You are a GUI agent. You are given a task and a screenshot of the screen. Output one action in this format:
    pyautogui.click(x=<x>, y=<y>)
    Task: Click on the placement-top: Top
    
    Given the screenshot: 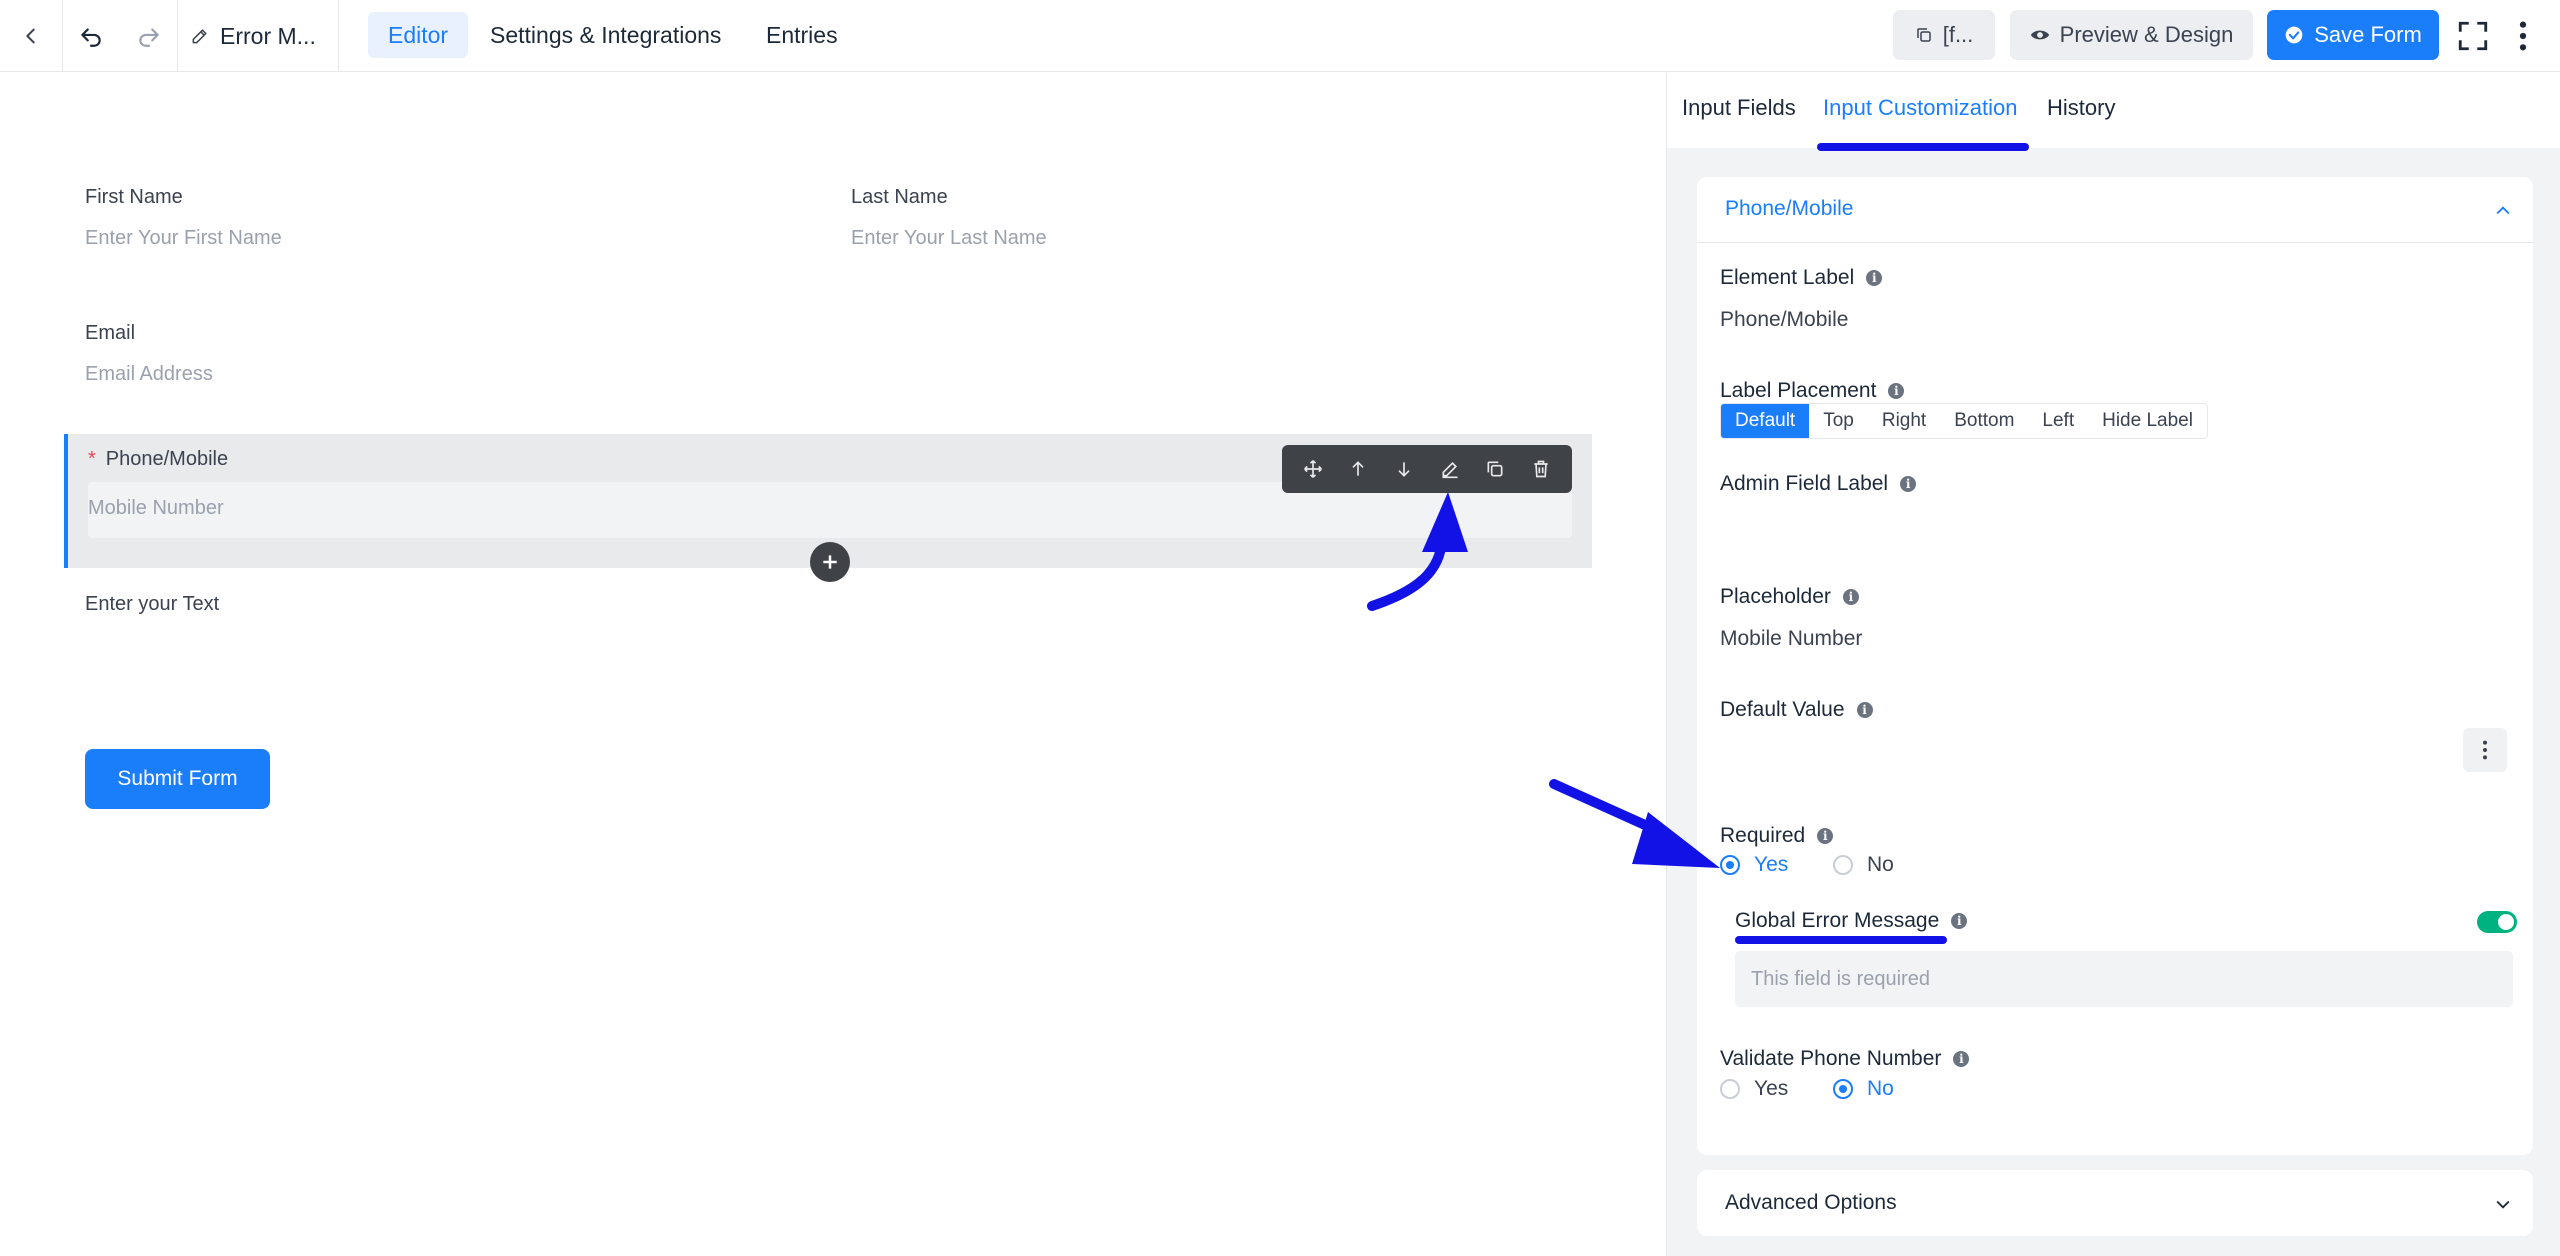 What is the action you would take?
    pyautogui.click(x=1838, y=421)
    